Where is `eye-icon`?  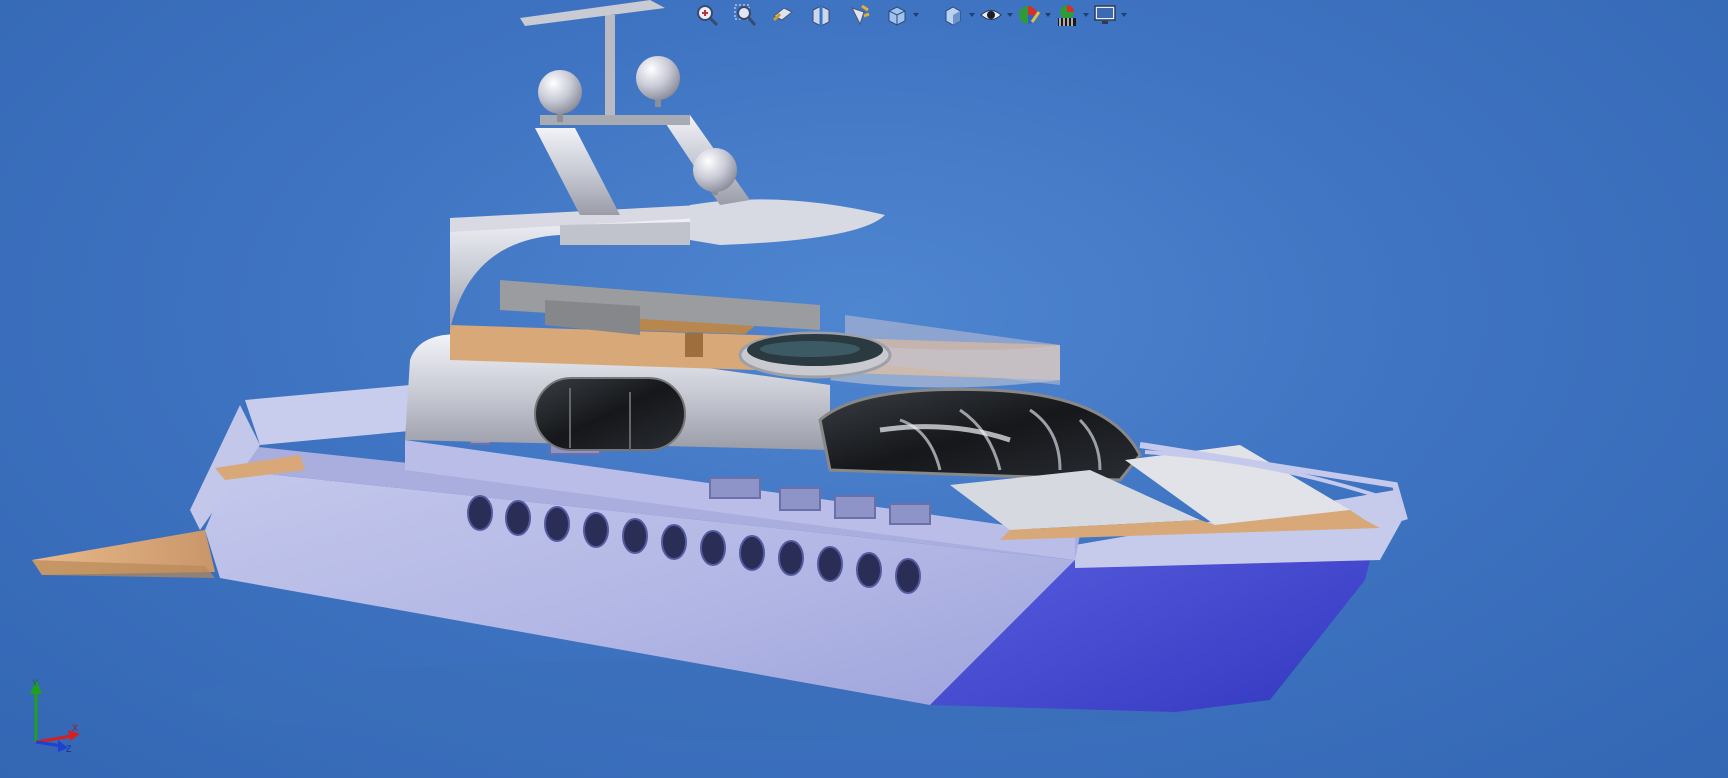
eye-icon is located at coordinates (991, 15).